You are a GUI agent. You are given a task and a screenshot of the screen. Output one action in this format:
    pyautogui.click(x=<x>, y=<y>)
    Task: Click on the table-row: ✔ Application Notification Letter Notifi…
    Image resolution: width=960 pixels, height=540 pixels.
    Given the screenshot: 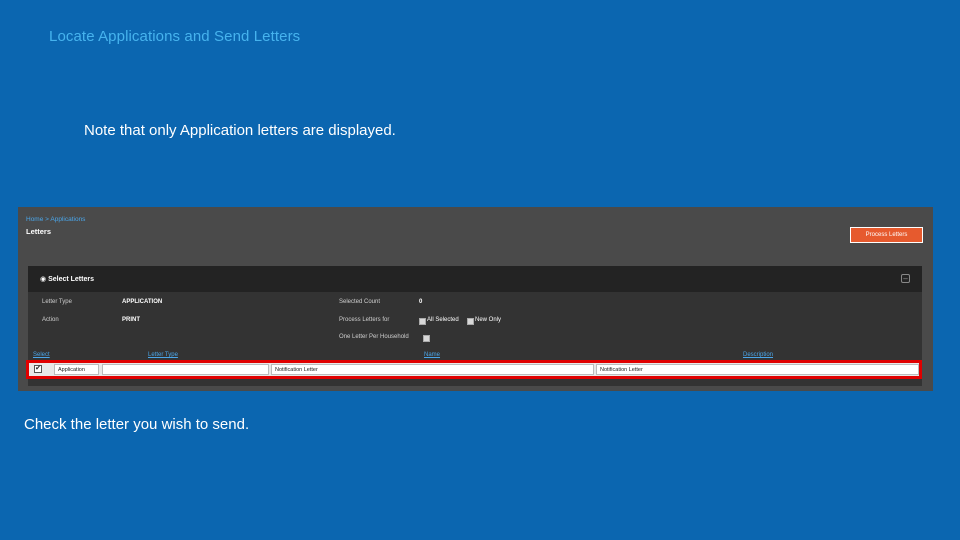 What is the action you would take?
    pyautogui.click(x=474, y=369)
    